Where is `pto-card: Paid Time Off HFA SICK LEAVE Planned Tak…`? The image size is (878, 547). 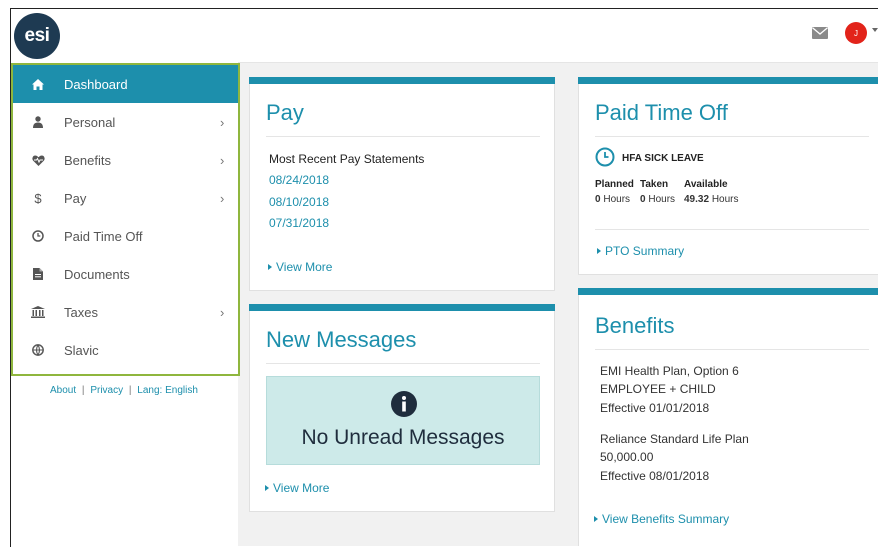
pto-card: Paid Time Off HFA SICK LEAVE Planned Tak… is located at coordinates (728, 176).